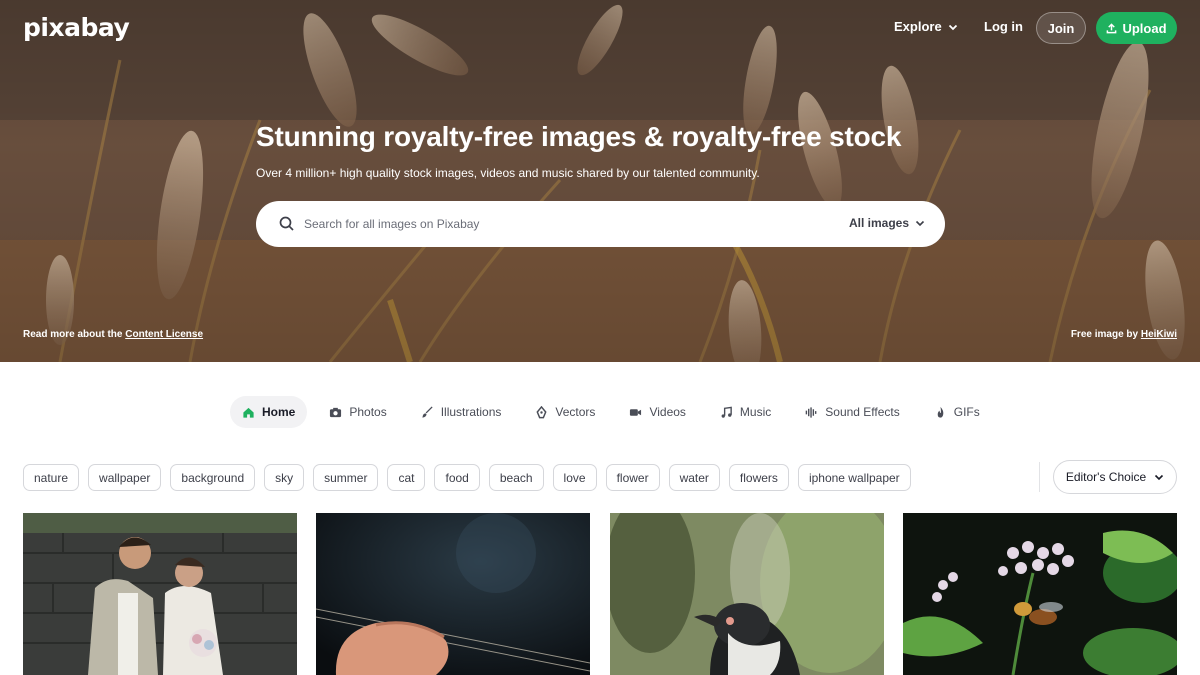  I want to click on photo-card-bee-flower, so click(1040, 594).